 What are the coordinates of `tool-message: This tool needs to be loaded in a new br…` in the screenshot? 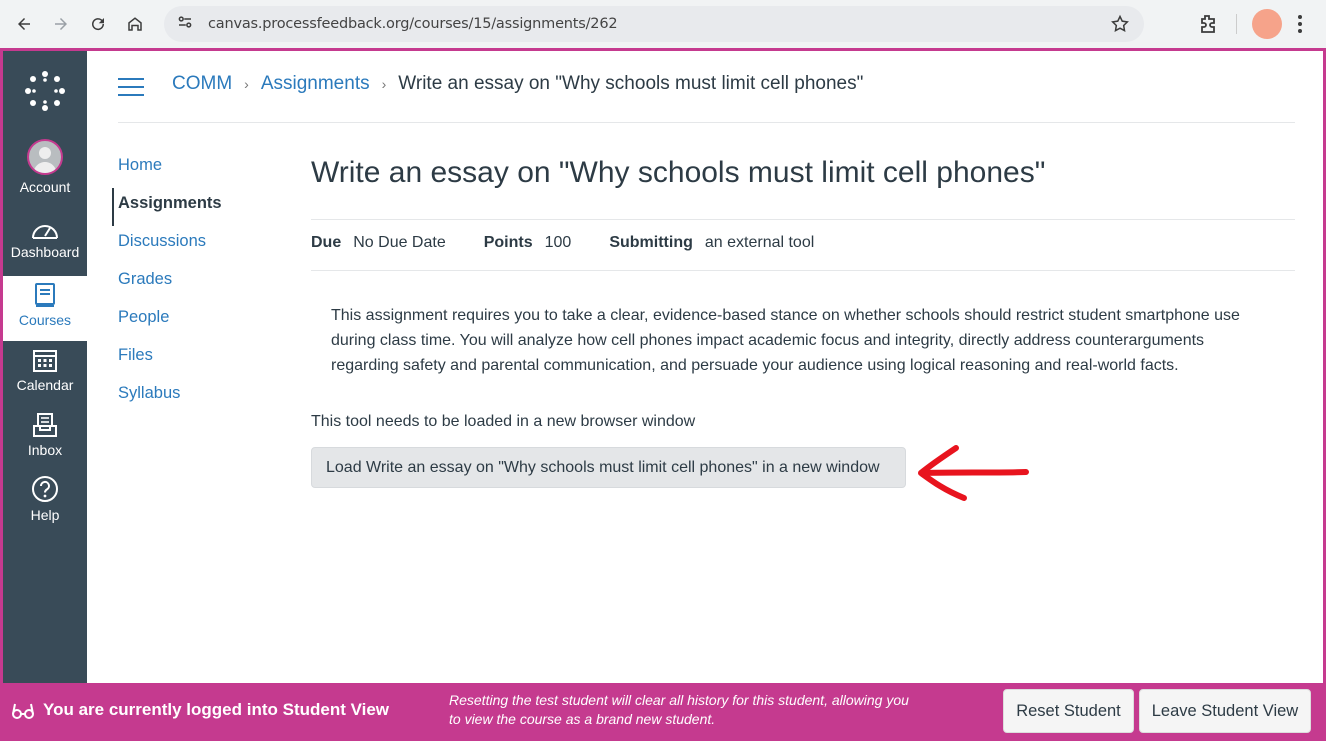 It's located at (503, 421).